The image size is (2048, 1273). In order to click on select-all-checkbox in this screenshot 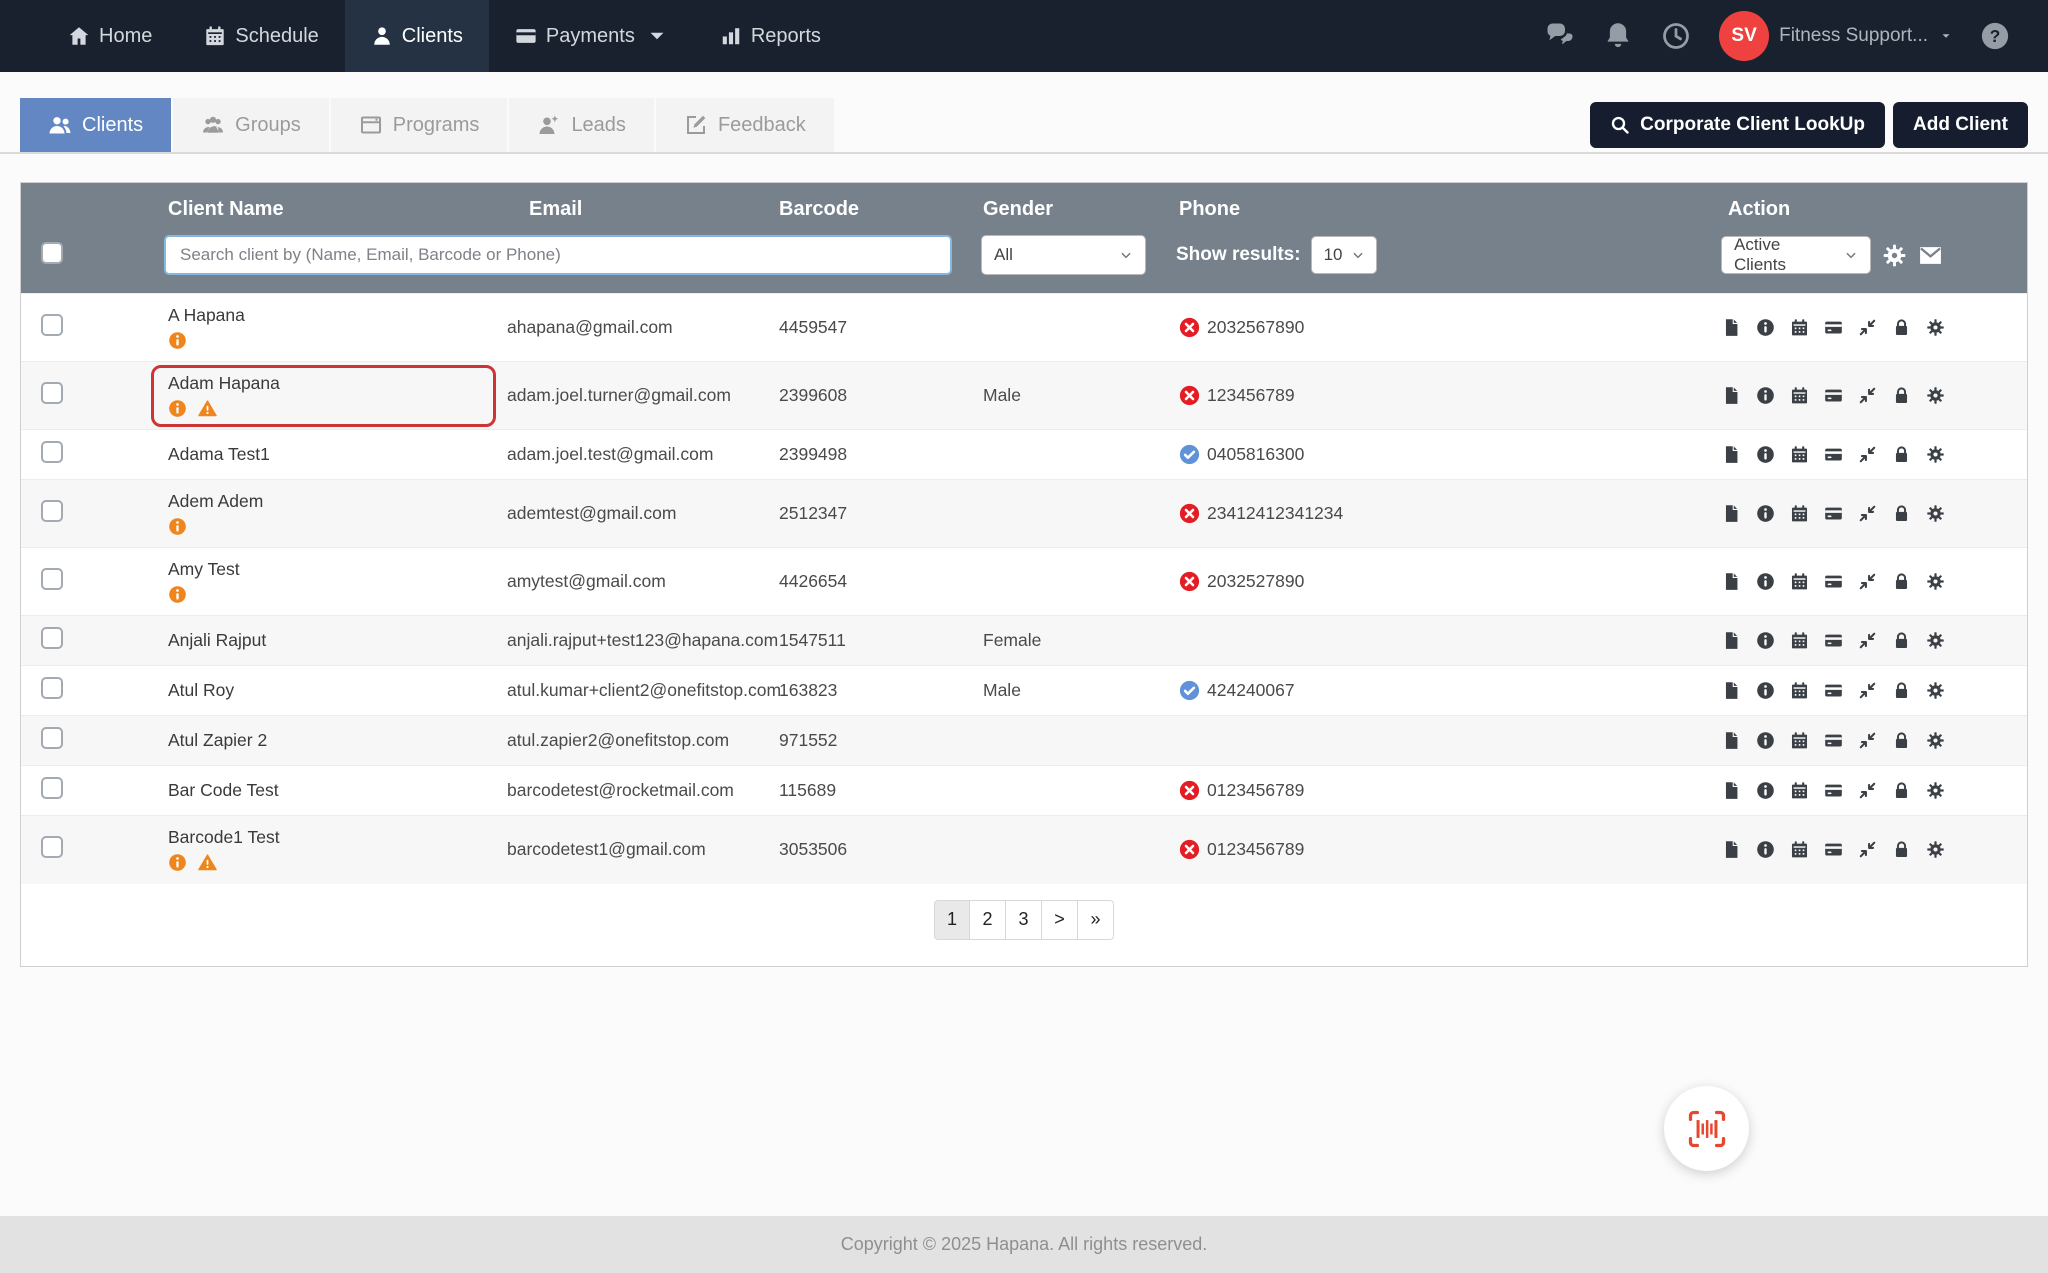, I will do `click(52, 252)`.